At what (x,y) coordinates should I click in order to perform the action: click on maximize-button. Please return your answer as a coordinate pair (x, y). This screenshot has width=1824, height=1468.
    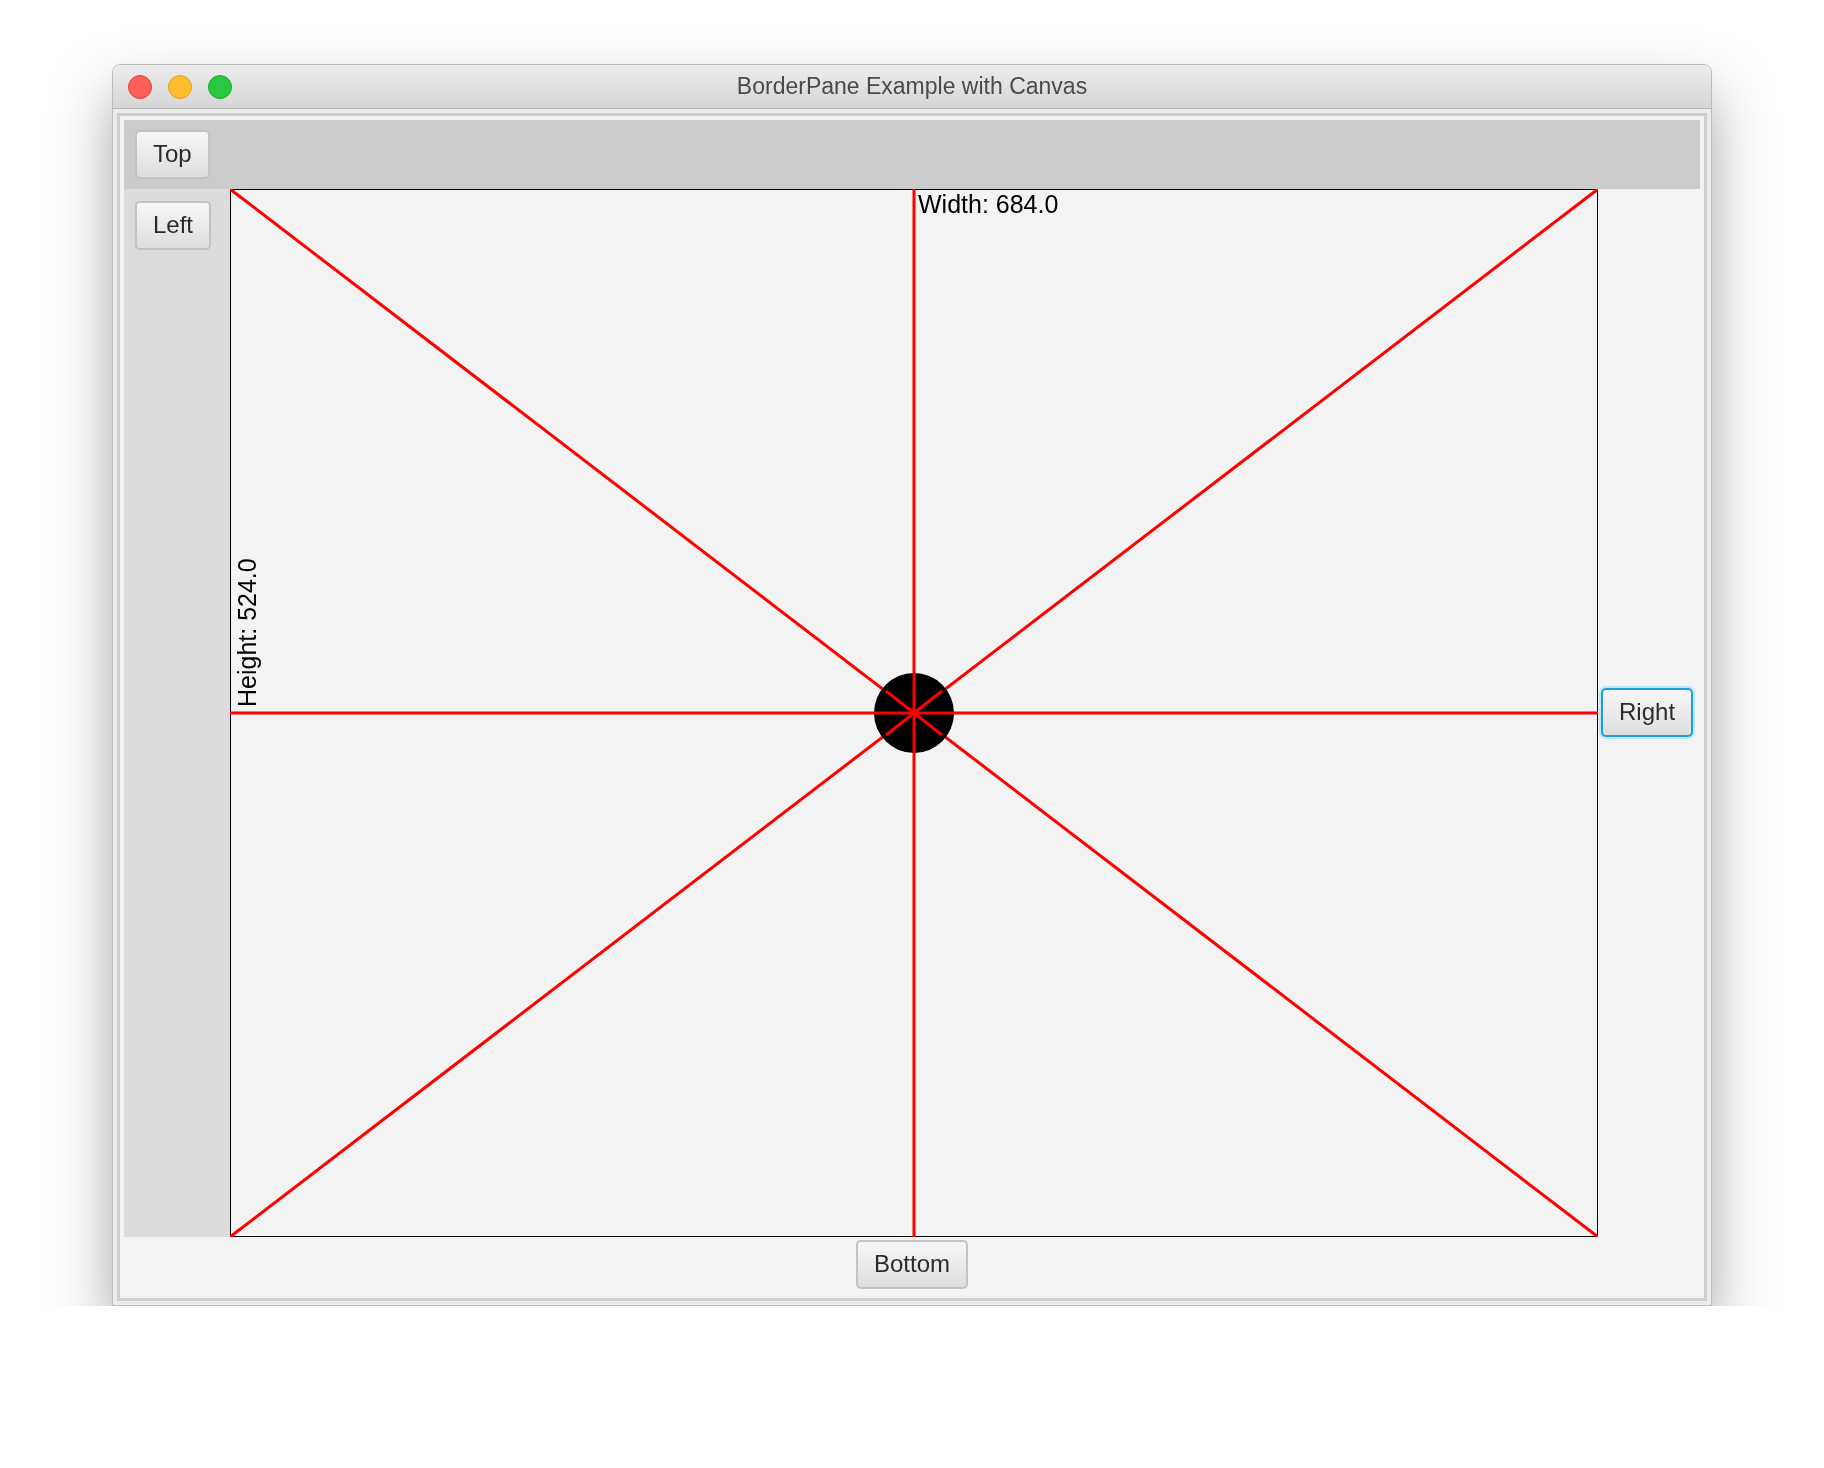
    Looking at the image, I should click on (220, 87).